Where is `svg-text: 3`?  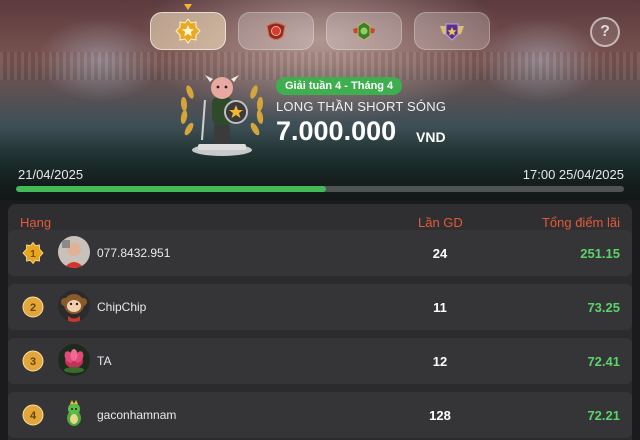 svg-text: 3 is located at coordinates (33, 362).